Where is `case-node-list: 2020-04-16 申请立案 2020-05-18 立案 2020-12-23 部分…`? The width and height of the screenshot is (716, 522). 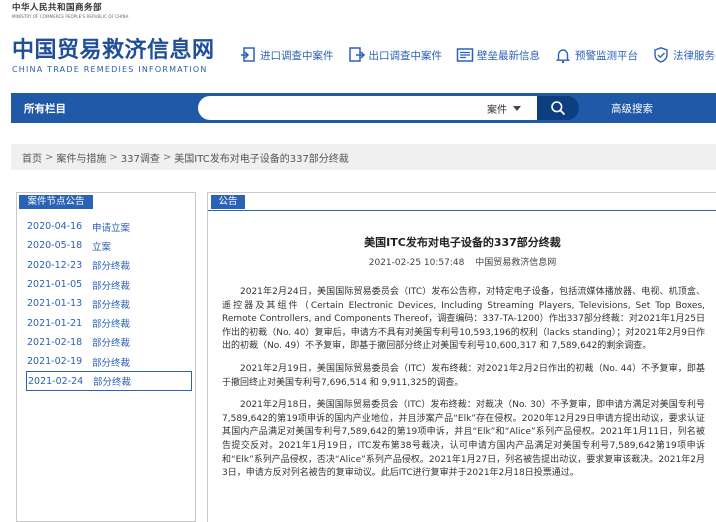
case-node-list: 2020-04-16 申请立案 2020-05-18 立案 2020-12-23 部分… is located at coordinates (109, 304).